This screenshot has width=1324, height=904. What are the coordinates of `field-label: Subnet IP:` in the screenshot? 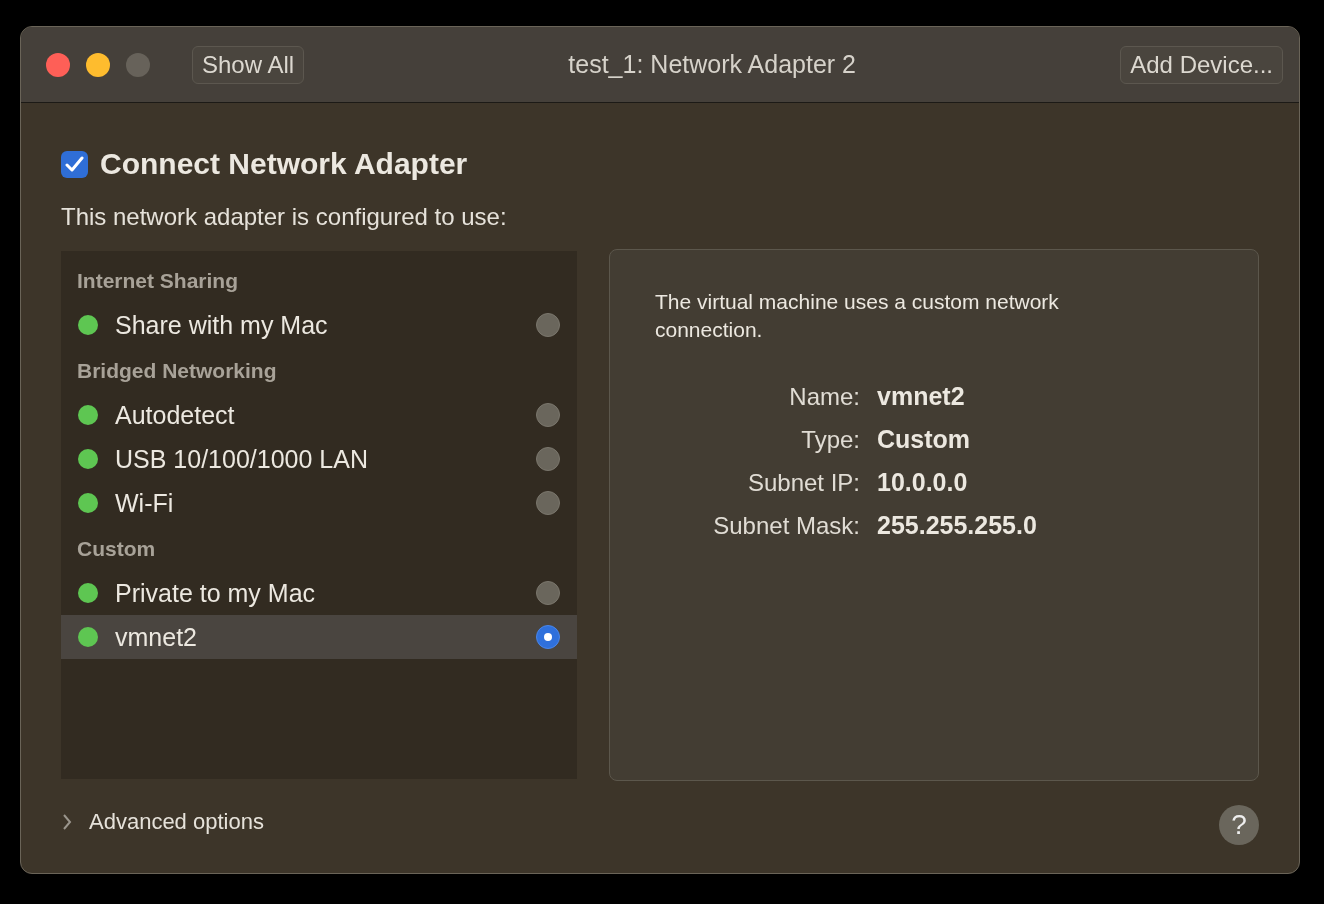 It's located at (803, 483).